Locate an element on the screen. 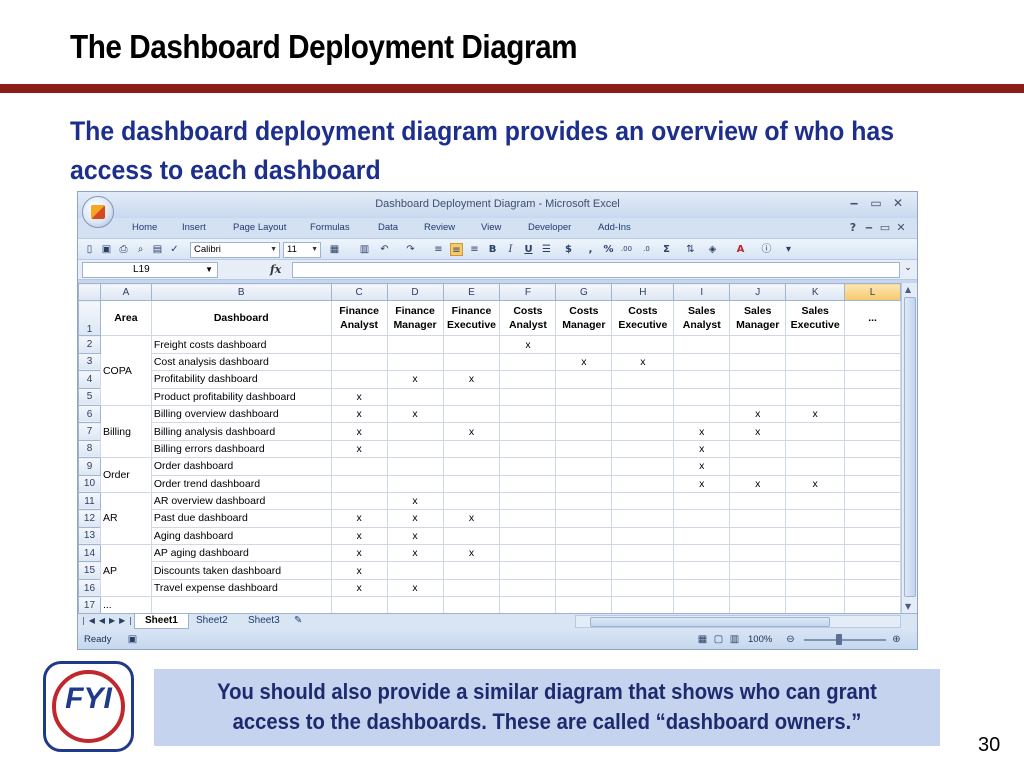  column-header: E is located at coordinates (471, 292).